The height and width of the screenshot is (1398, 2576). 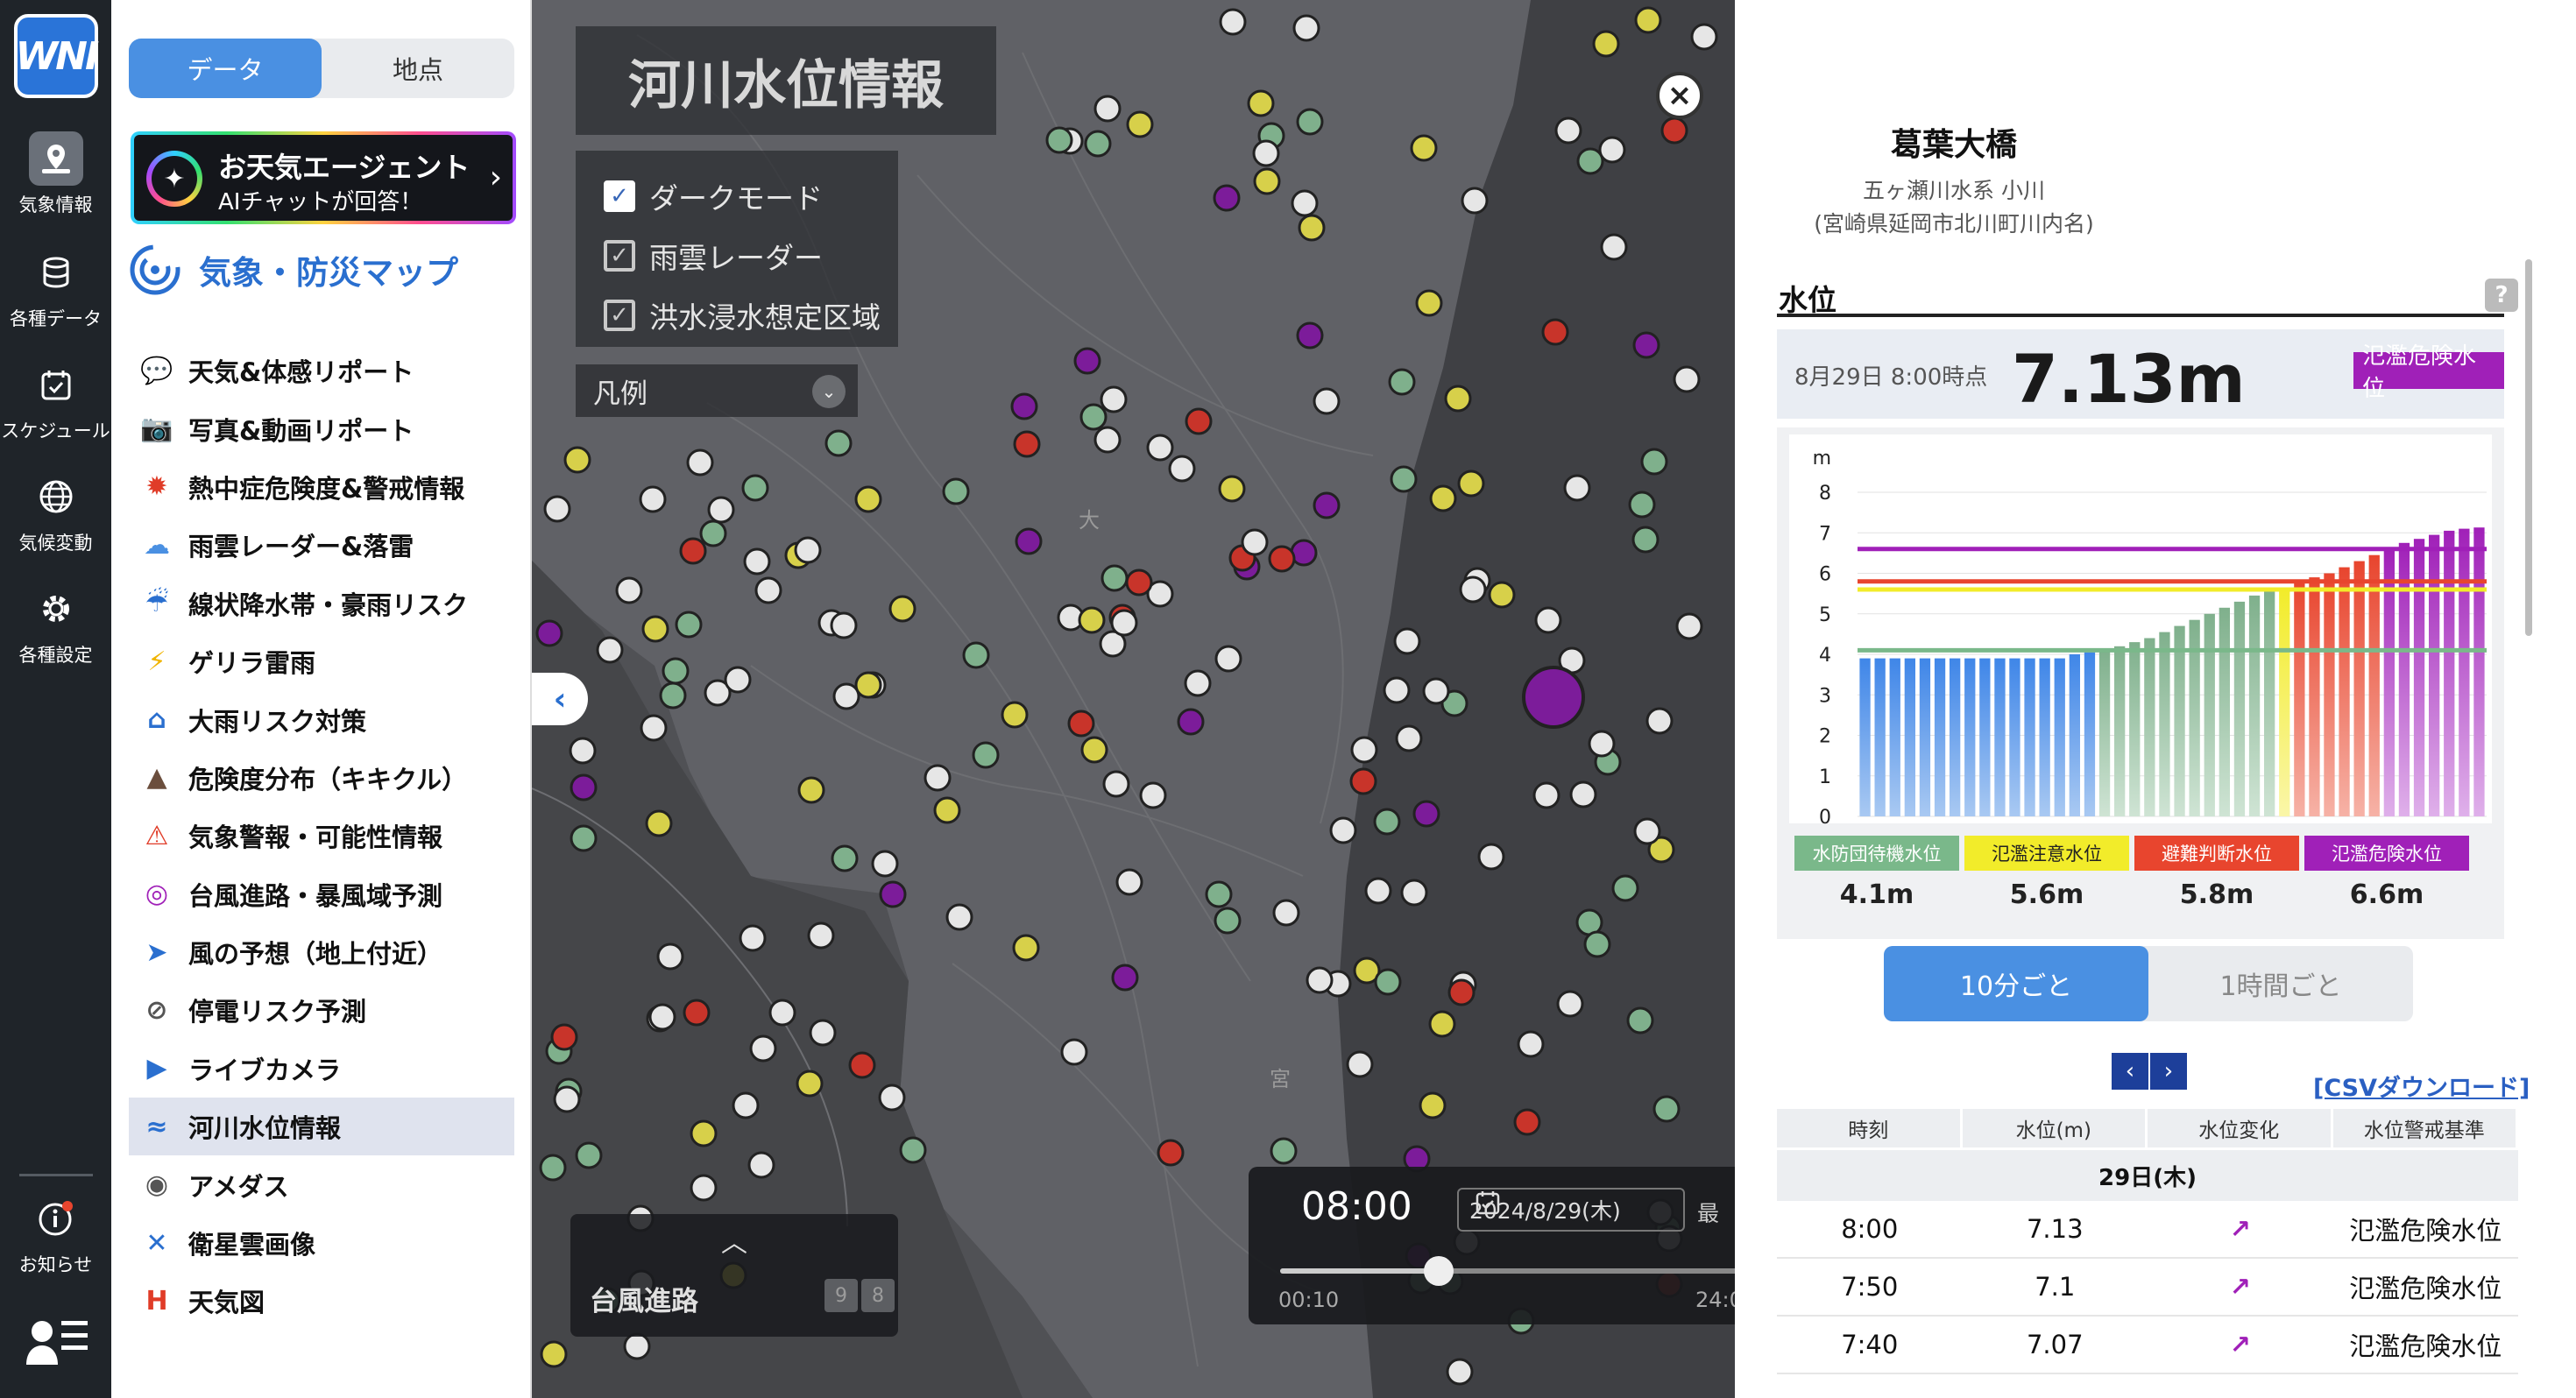 I want to click on menu-item: H 天気図, so click(x=321, y=1301).